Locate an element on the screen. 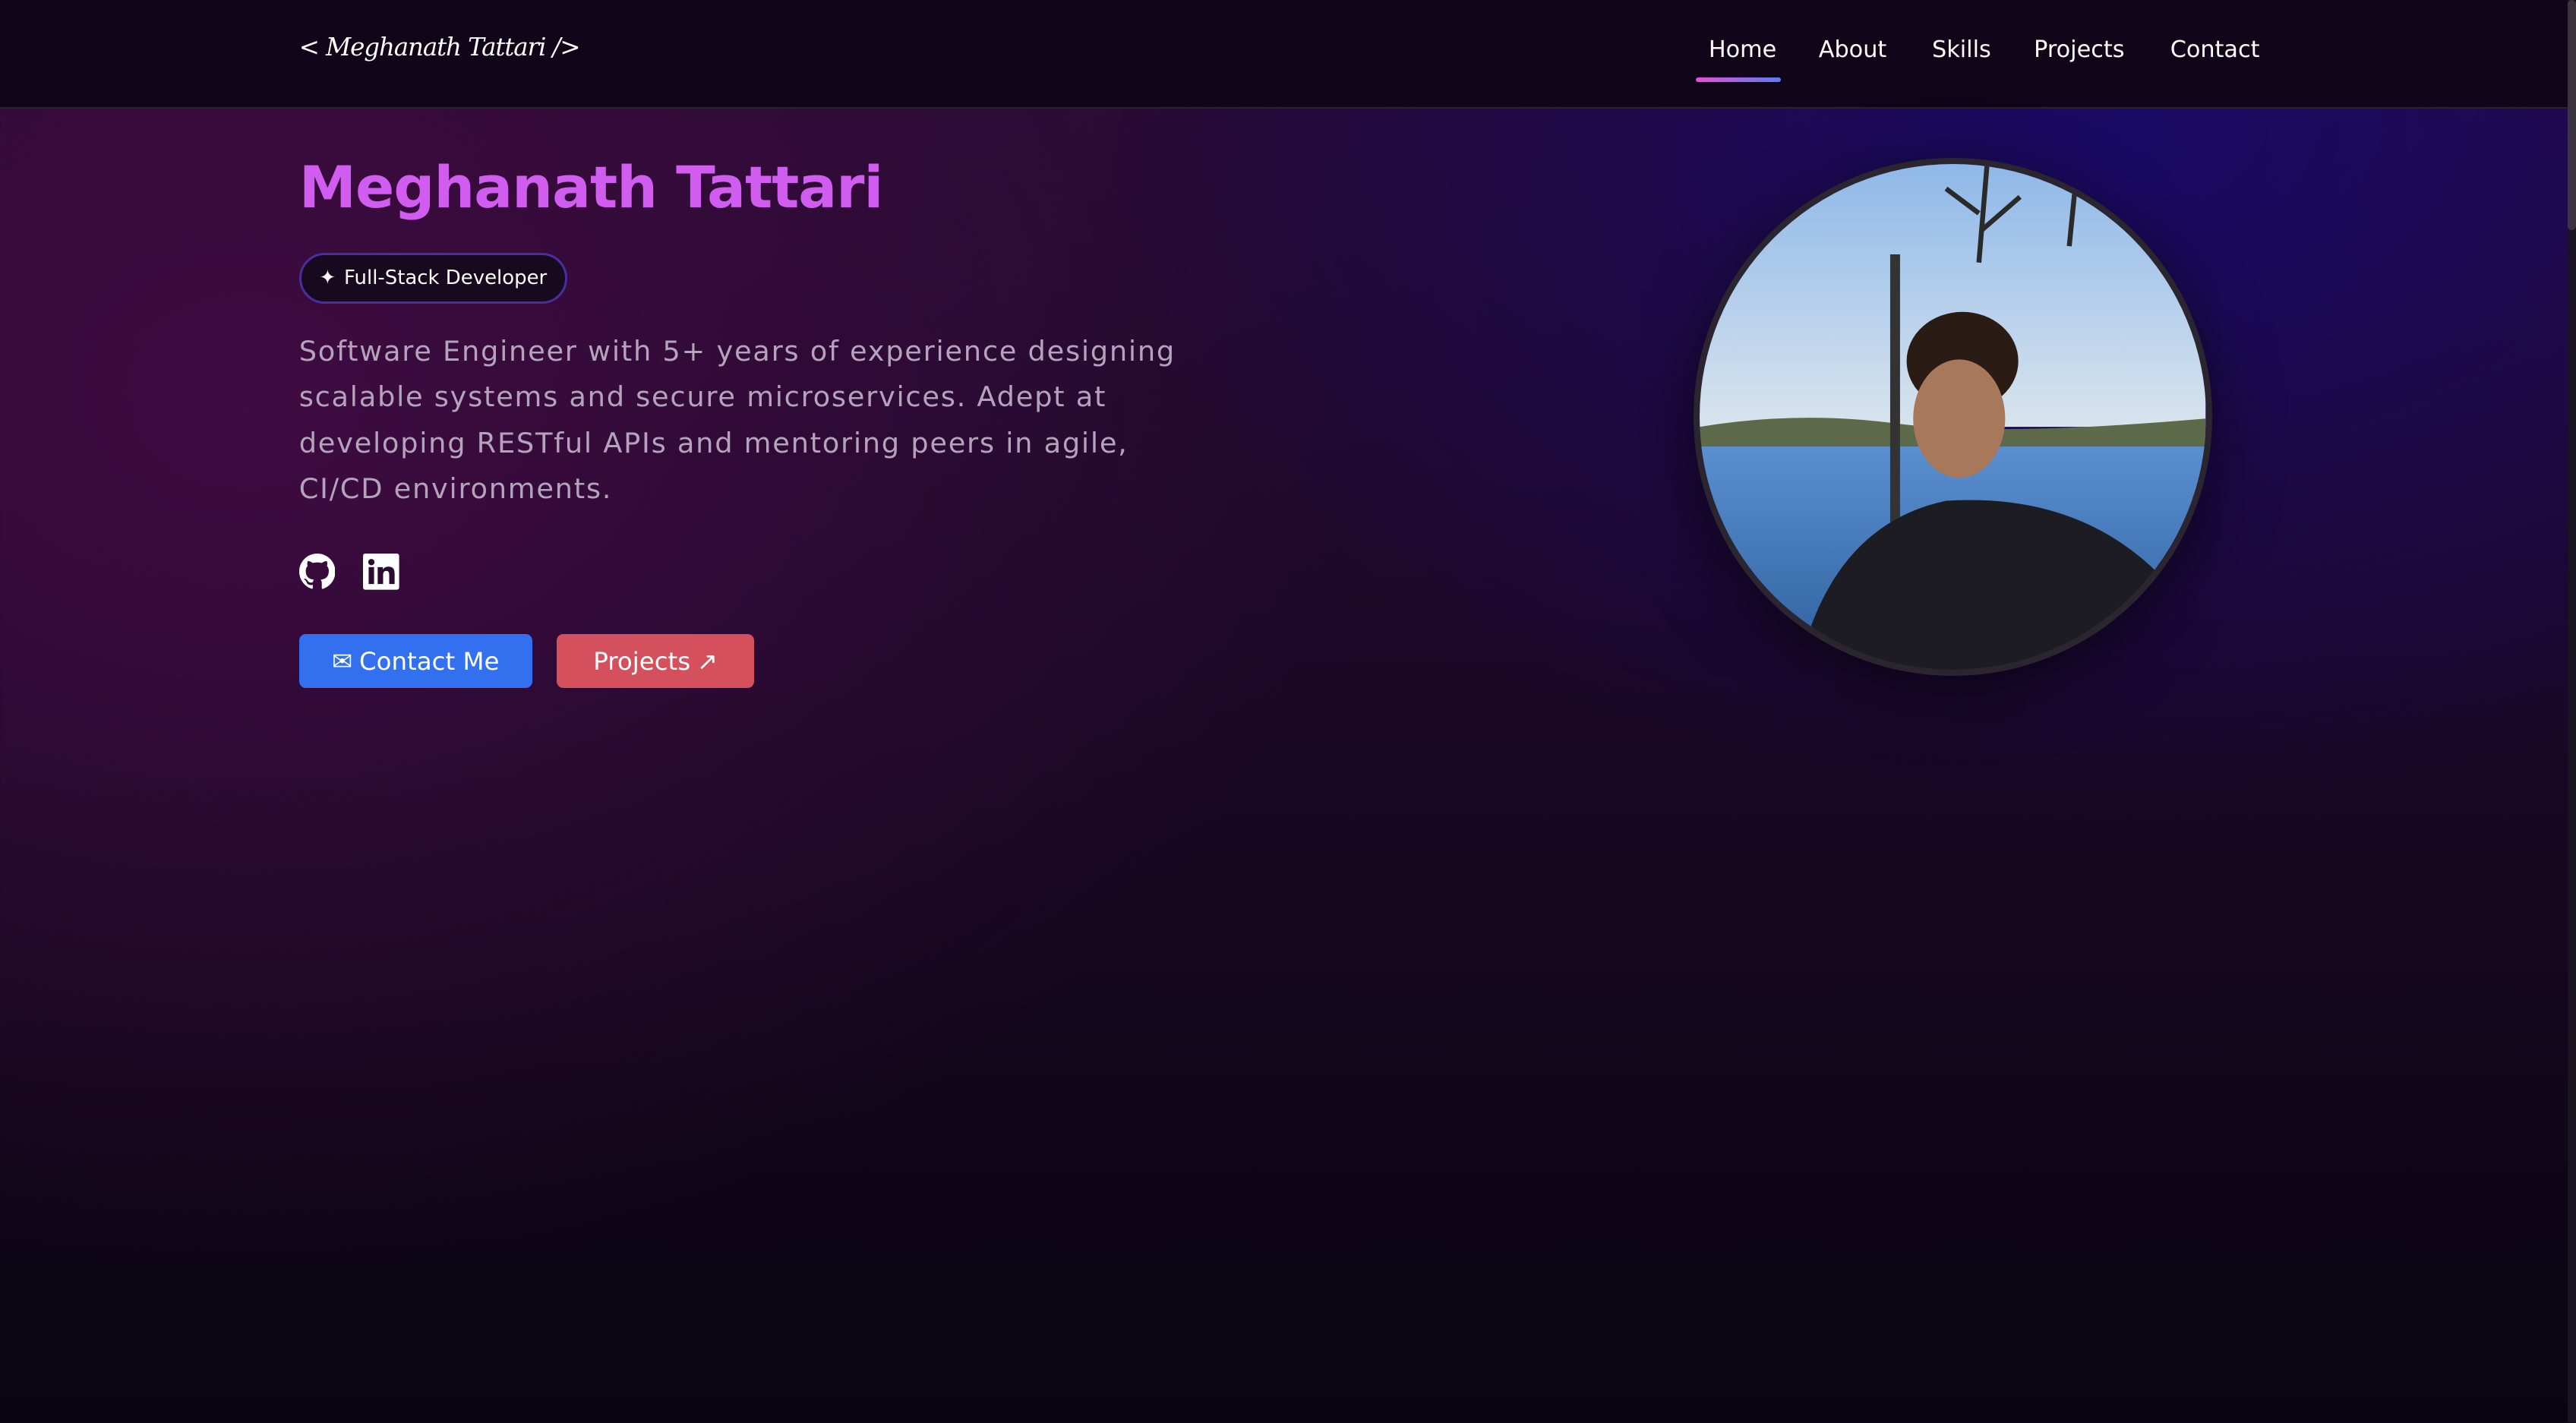 The height and width of the screenshot is (1423, 2576). scrollbar-thumb is located at coordinates (2572, 115).